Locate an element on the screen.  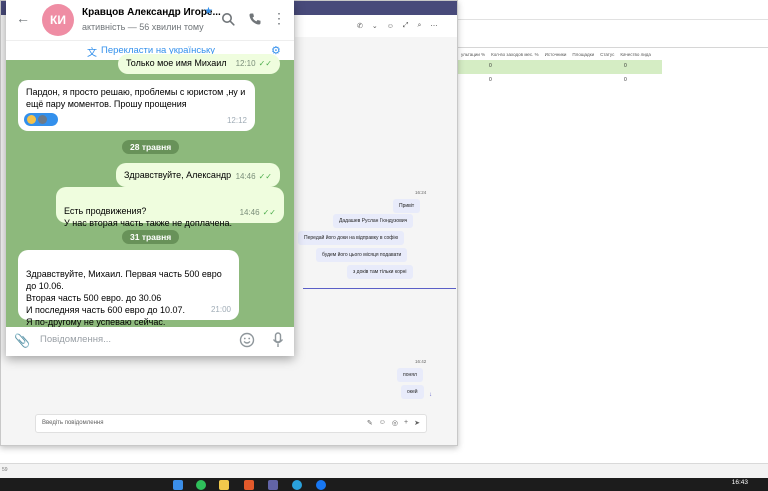
arrow-down-icon: ↓ is located at coordinates (430, 395).